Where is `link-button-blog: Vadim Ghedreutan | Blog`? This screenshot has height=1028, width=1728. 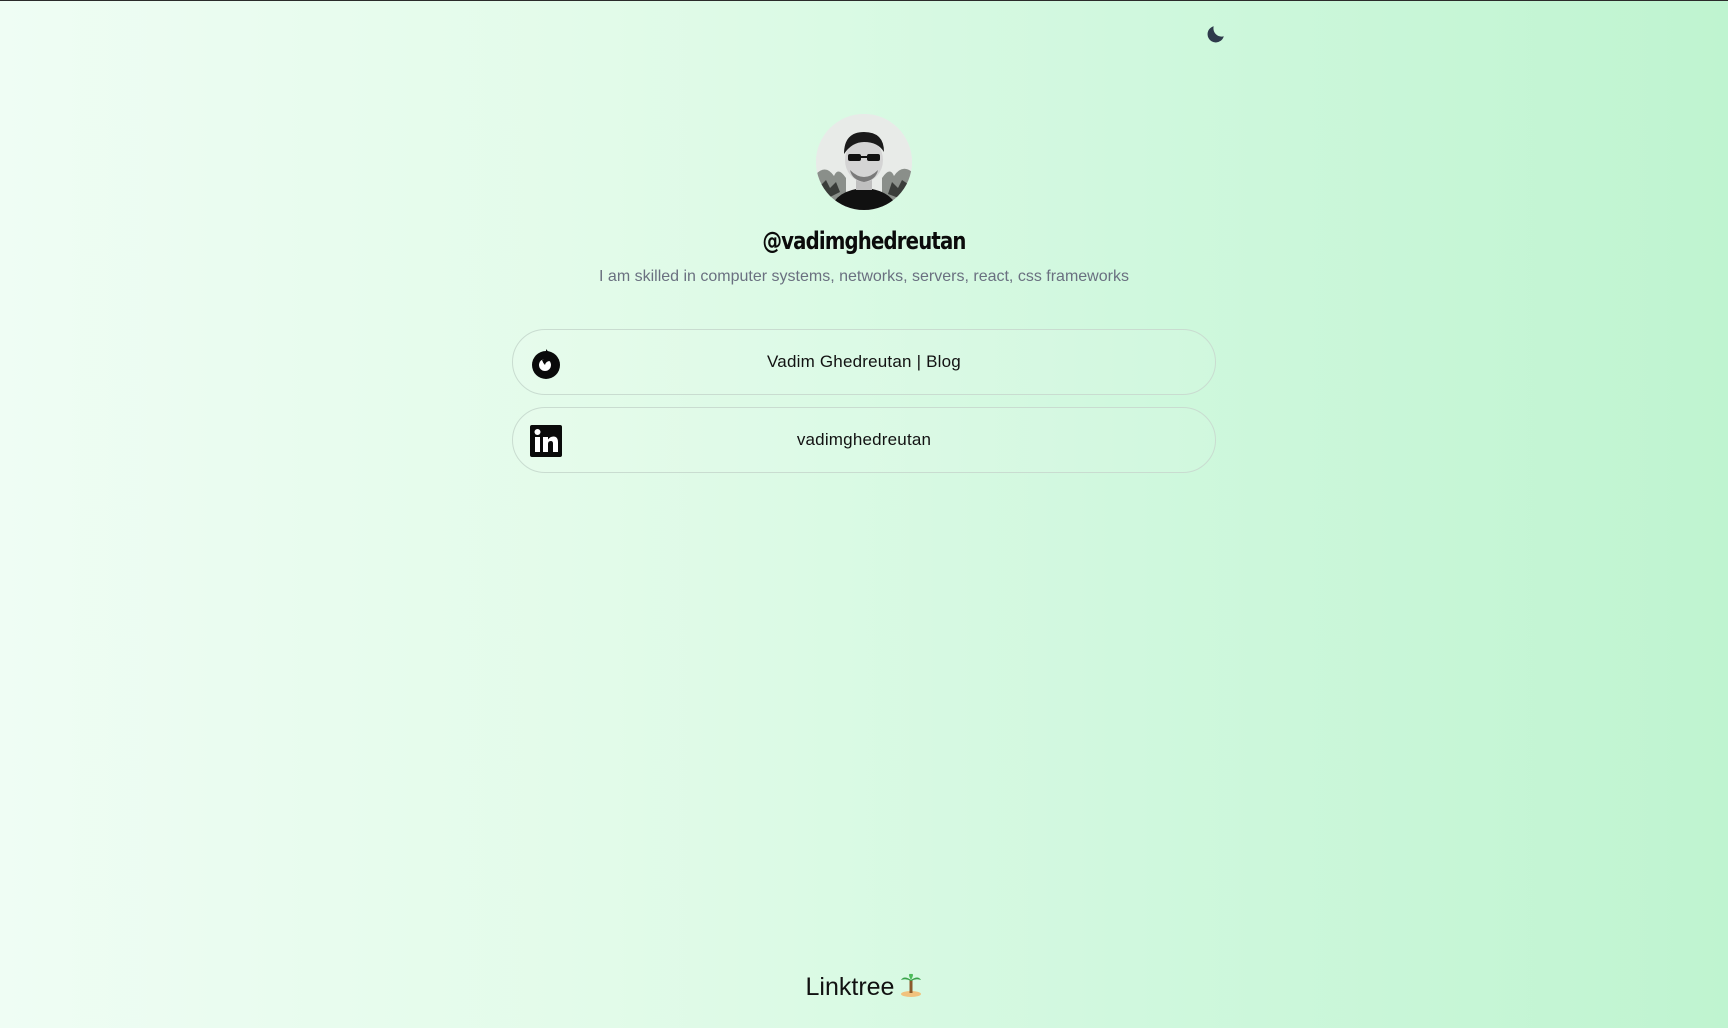 link-button-blog: Vadim Ghedreutan | Blog is located at coordinates (864, 362).